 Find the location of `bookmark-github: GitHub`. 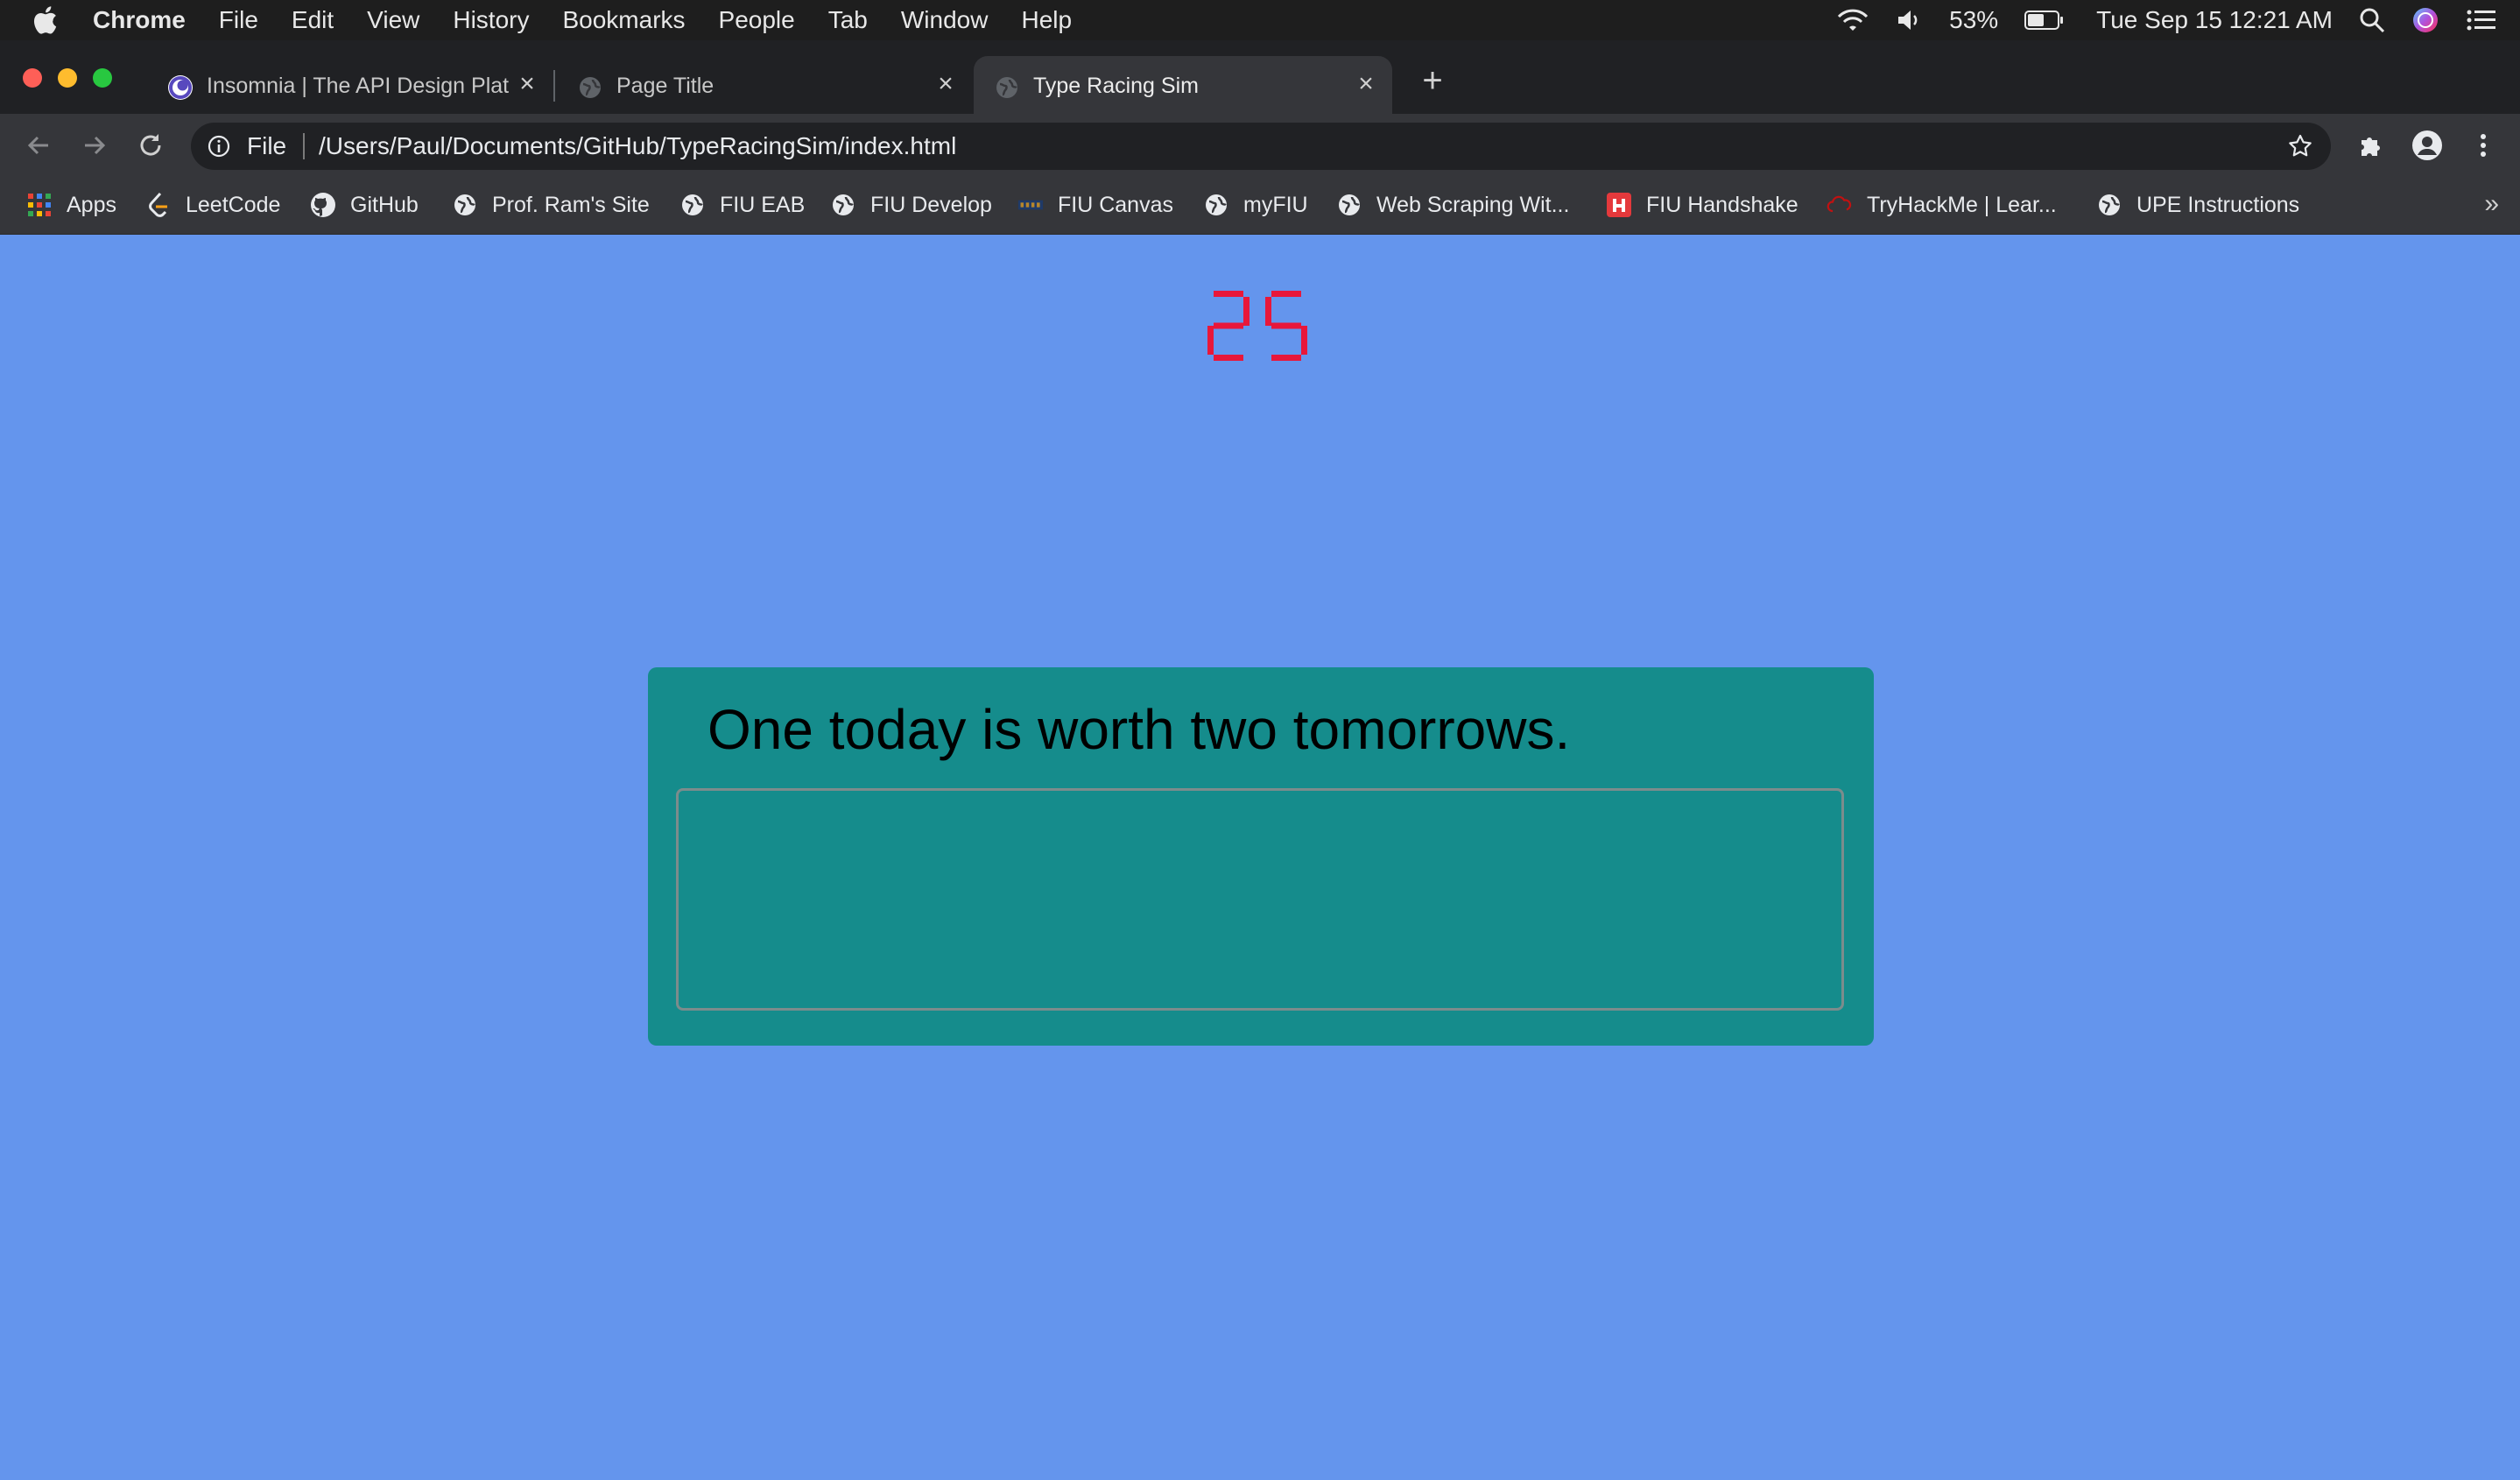

bookmark-github: GitHub is located at coordinates (364, 205).